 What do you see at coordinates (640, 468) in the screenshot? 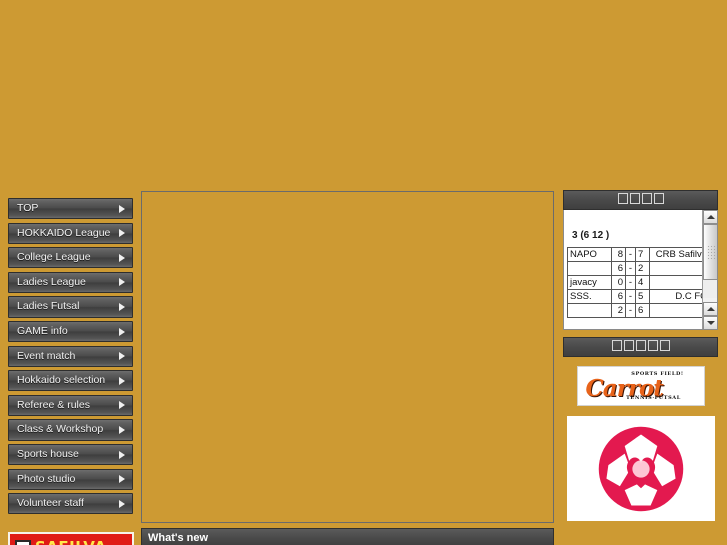
I see `heart-soccer-ball-banner` at bounding box center [640, 468].